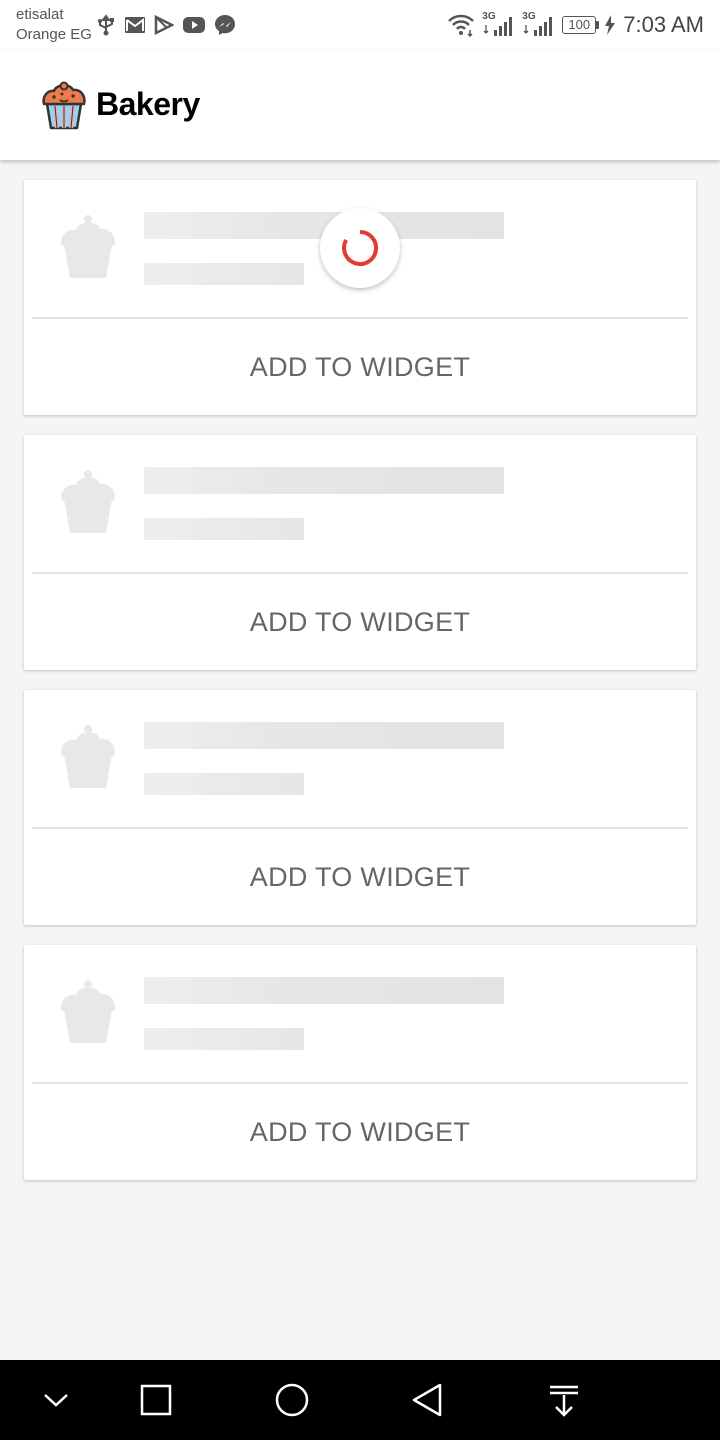 This screenshot has height=1440, width=720. What do you see at coordinates (360, 1400) in the screenshot?
I see `system-navigation-bar` at bounding box center [360, 1400].